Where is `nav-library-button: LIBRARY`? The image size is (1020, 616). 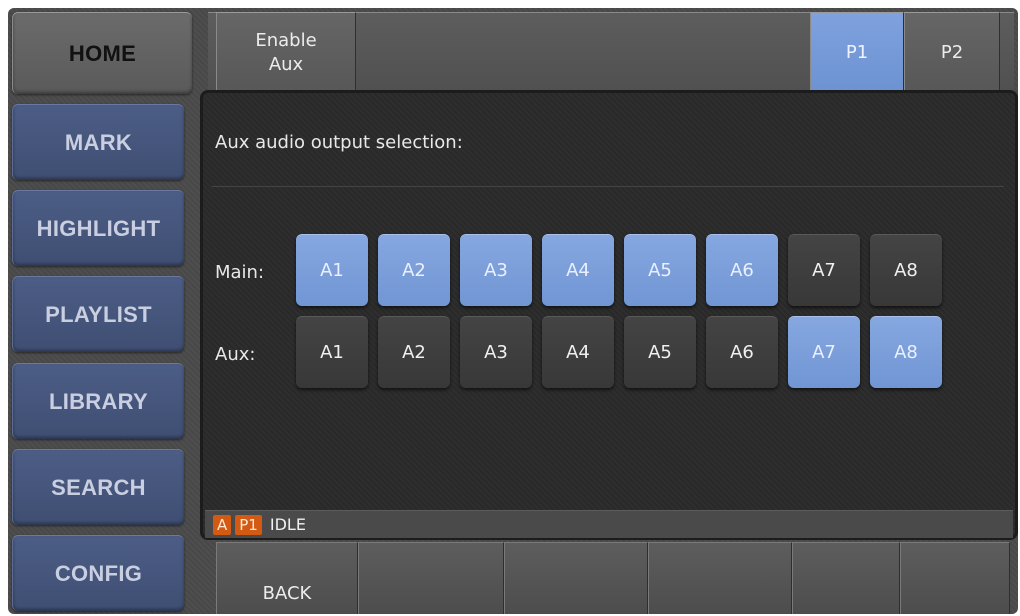 nav-library-button: LIBRARY is located at coordinates (98, 401).